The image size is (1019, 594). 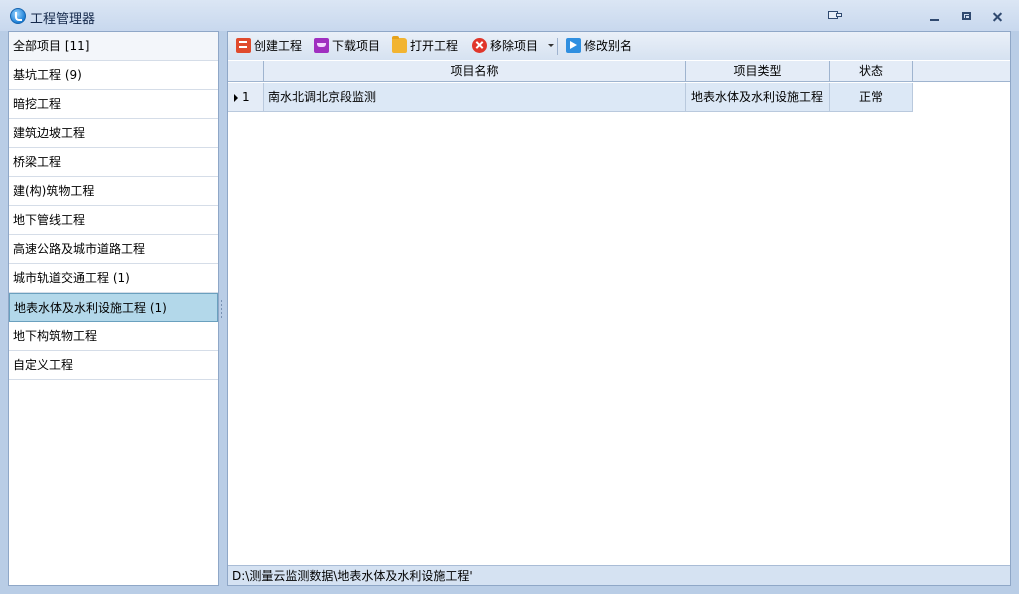 I want to click on panel-splitter, so click(x=221, y=310).